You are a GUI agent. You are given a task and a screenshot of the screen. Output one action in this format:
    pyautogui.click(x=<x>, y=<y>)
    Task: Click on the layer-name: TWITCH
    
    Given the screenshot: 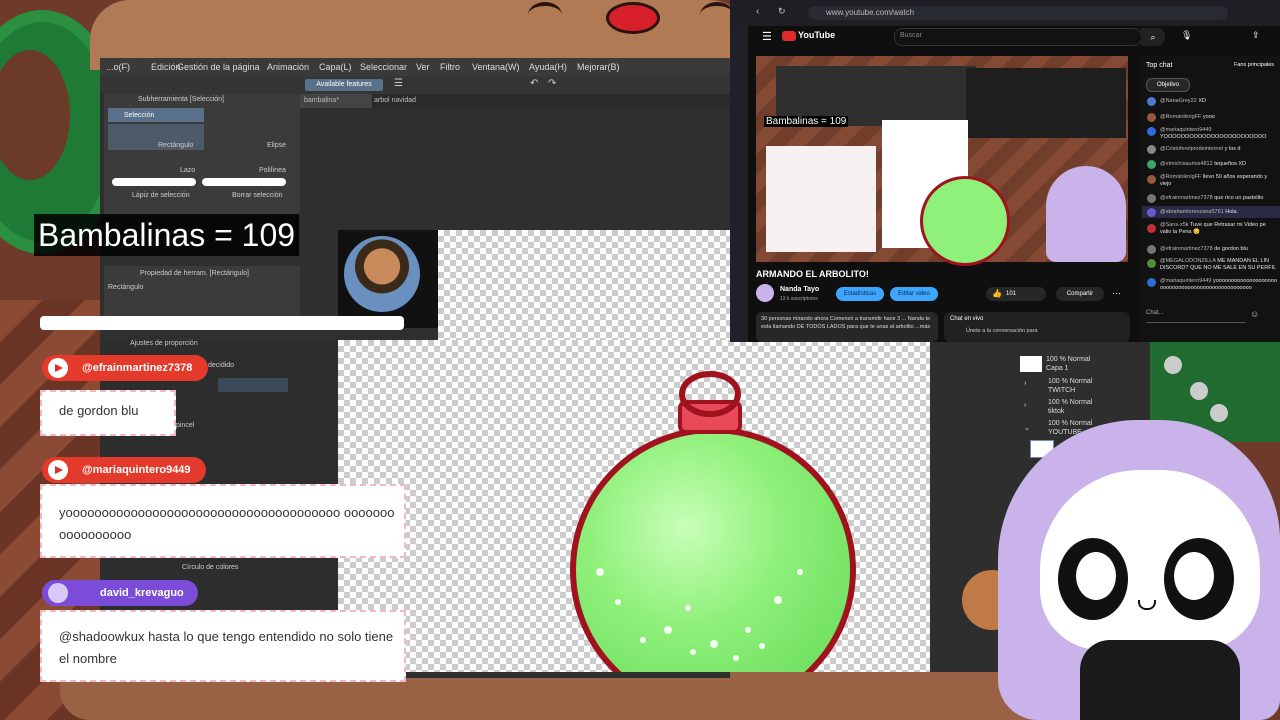 What is the action you would take?
    pyautogui.click(x=1061, y=390)
    